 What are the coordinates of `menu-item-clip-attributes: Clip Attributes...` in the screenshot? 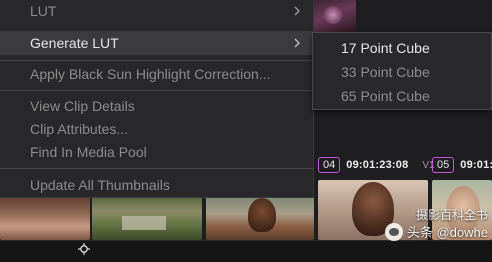 It's located at (157, 129).